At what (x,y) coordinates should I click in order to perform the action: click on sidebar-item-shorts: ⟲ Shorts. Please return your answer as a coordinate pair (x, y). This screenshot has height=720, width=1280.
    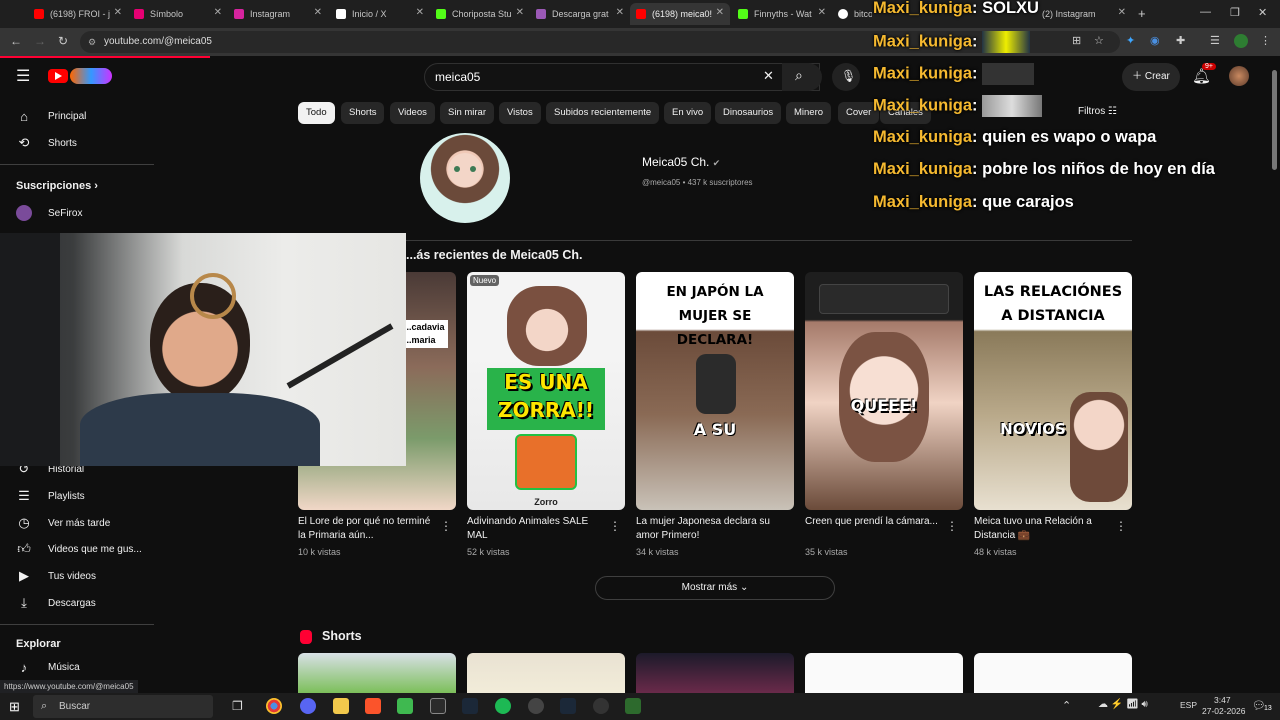
    Looking at the image, I should click on (77, 143).